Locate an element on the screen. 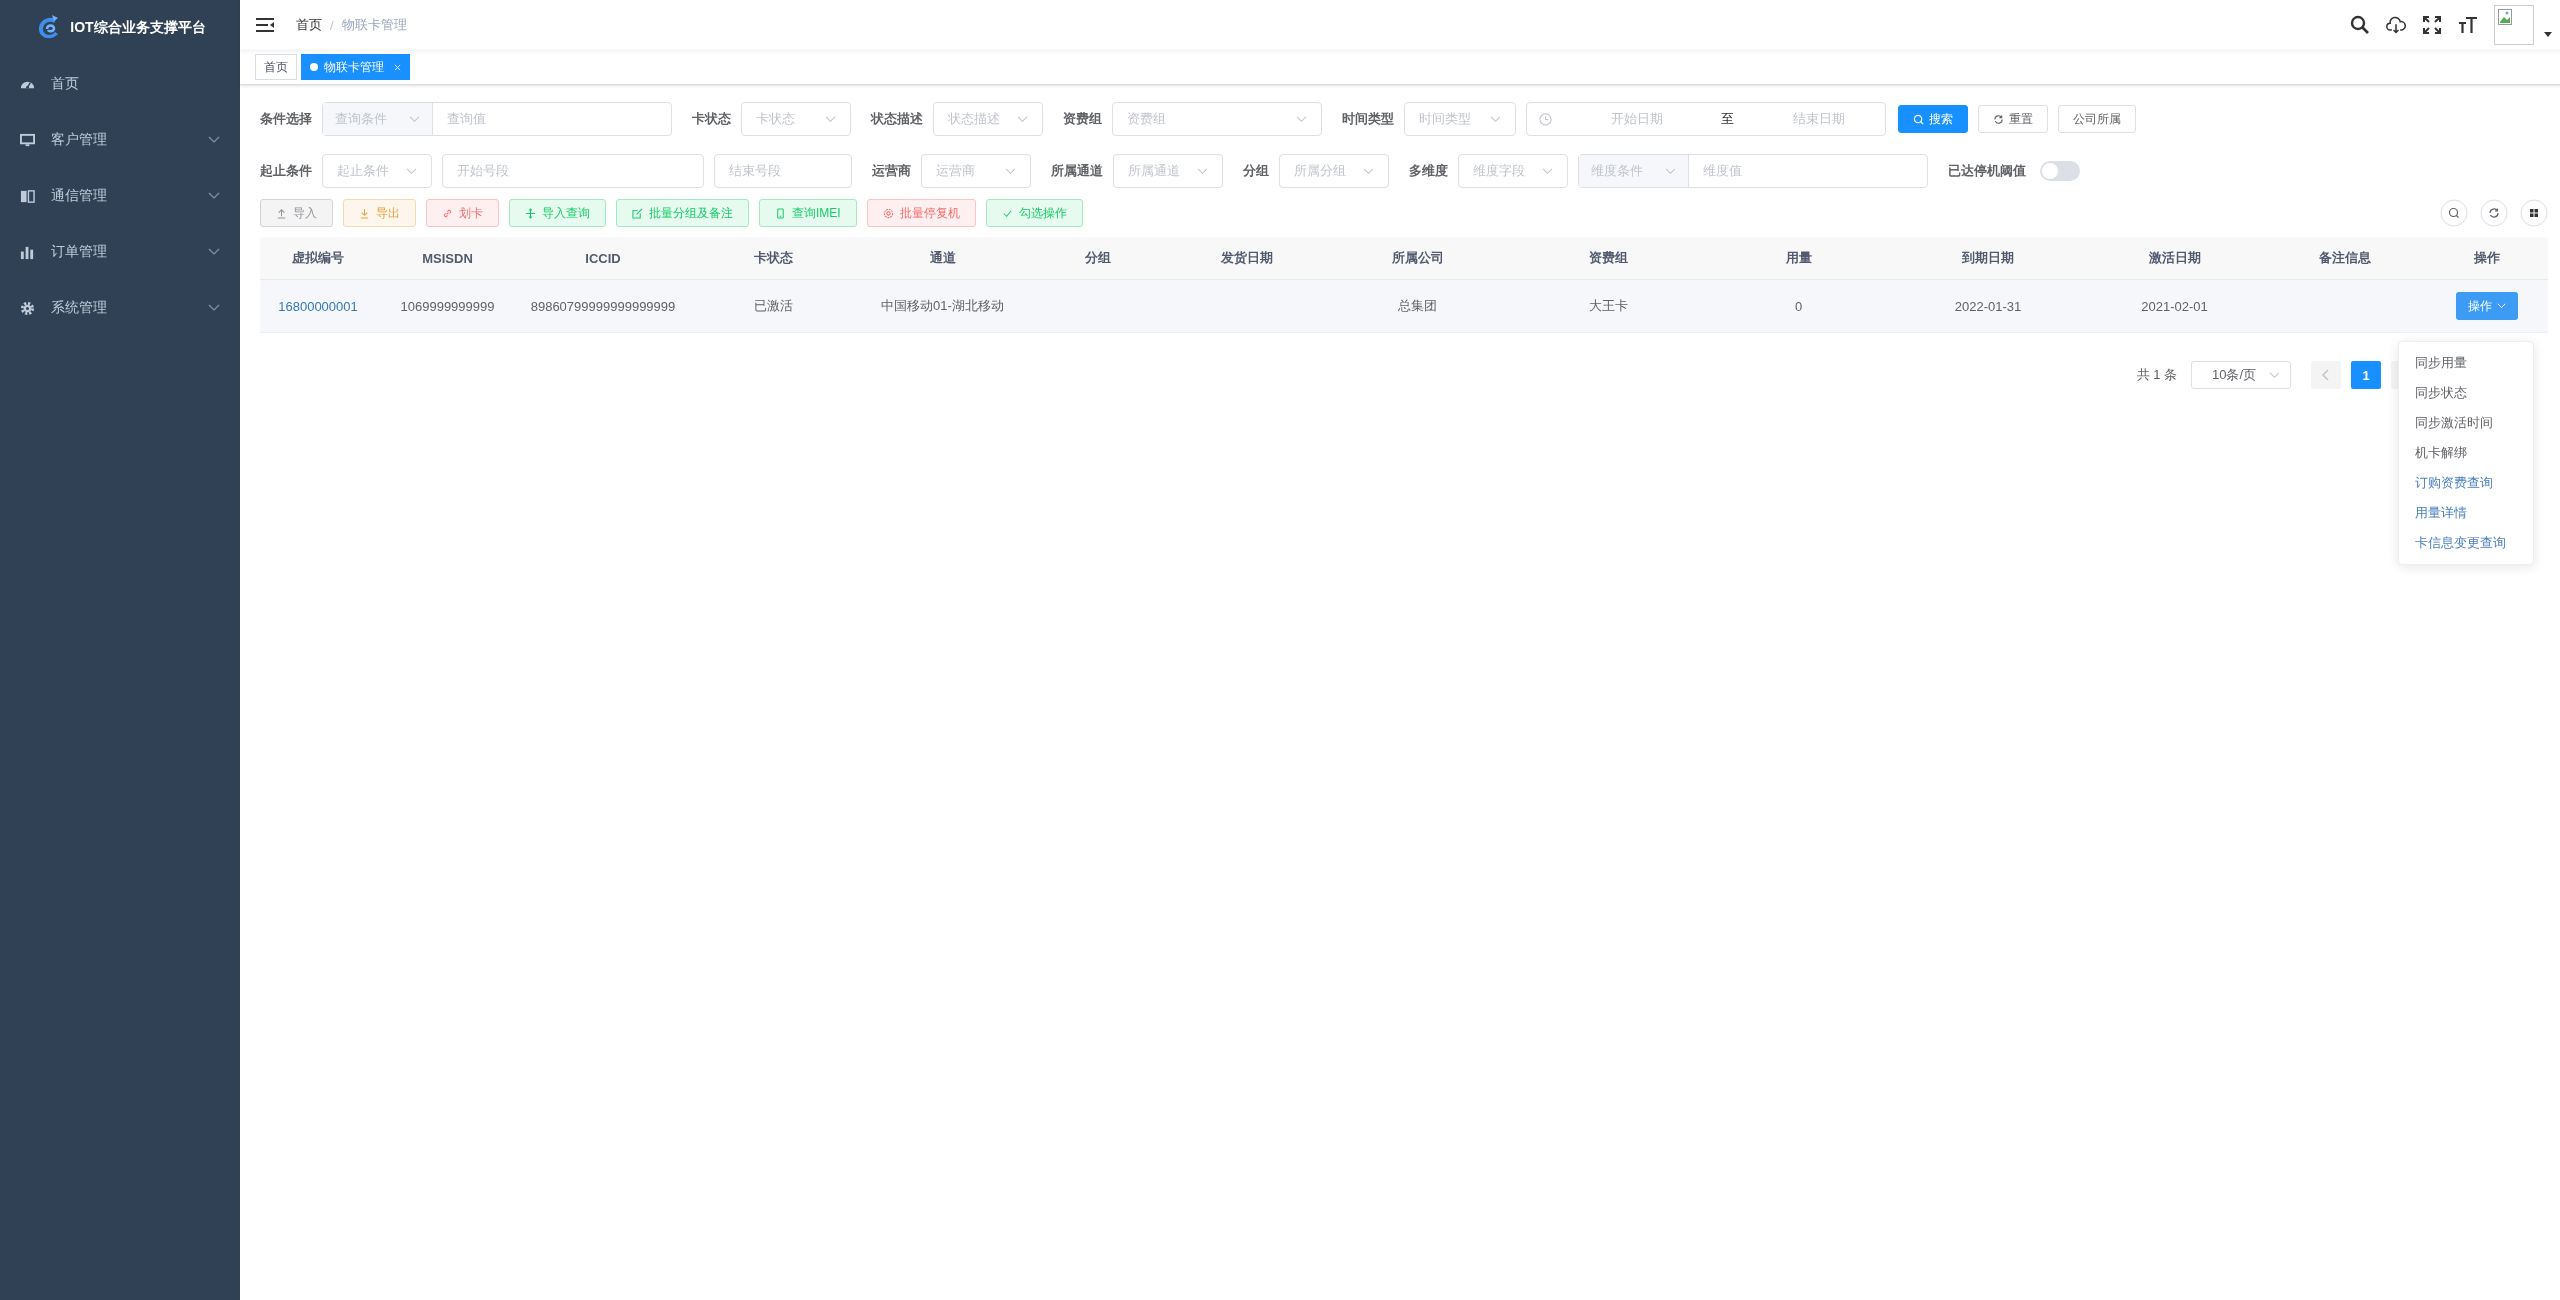 The width and height of the screenshot is (2560, 1300). filter-label: 条件选择 is located at coordinates (286, 119).